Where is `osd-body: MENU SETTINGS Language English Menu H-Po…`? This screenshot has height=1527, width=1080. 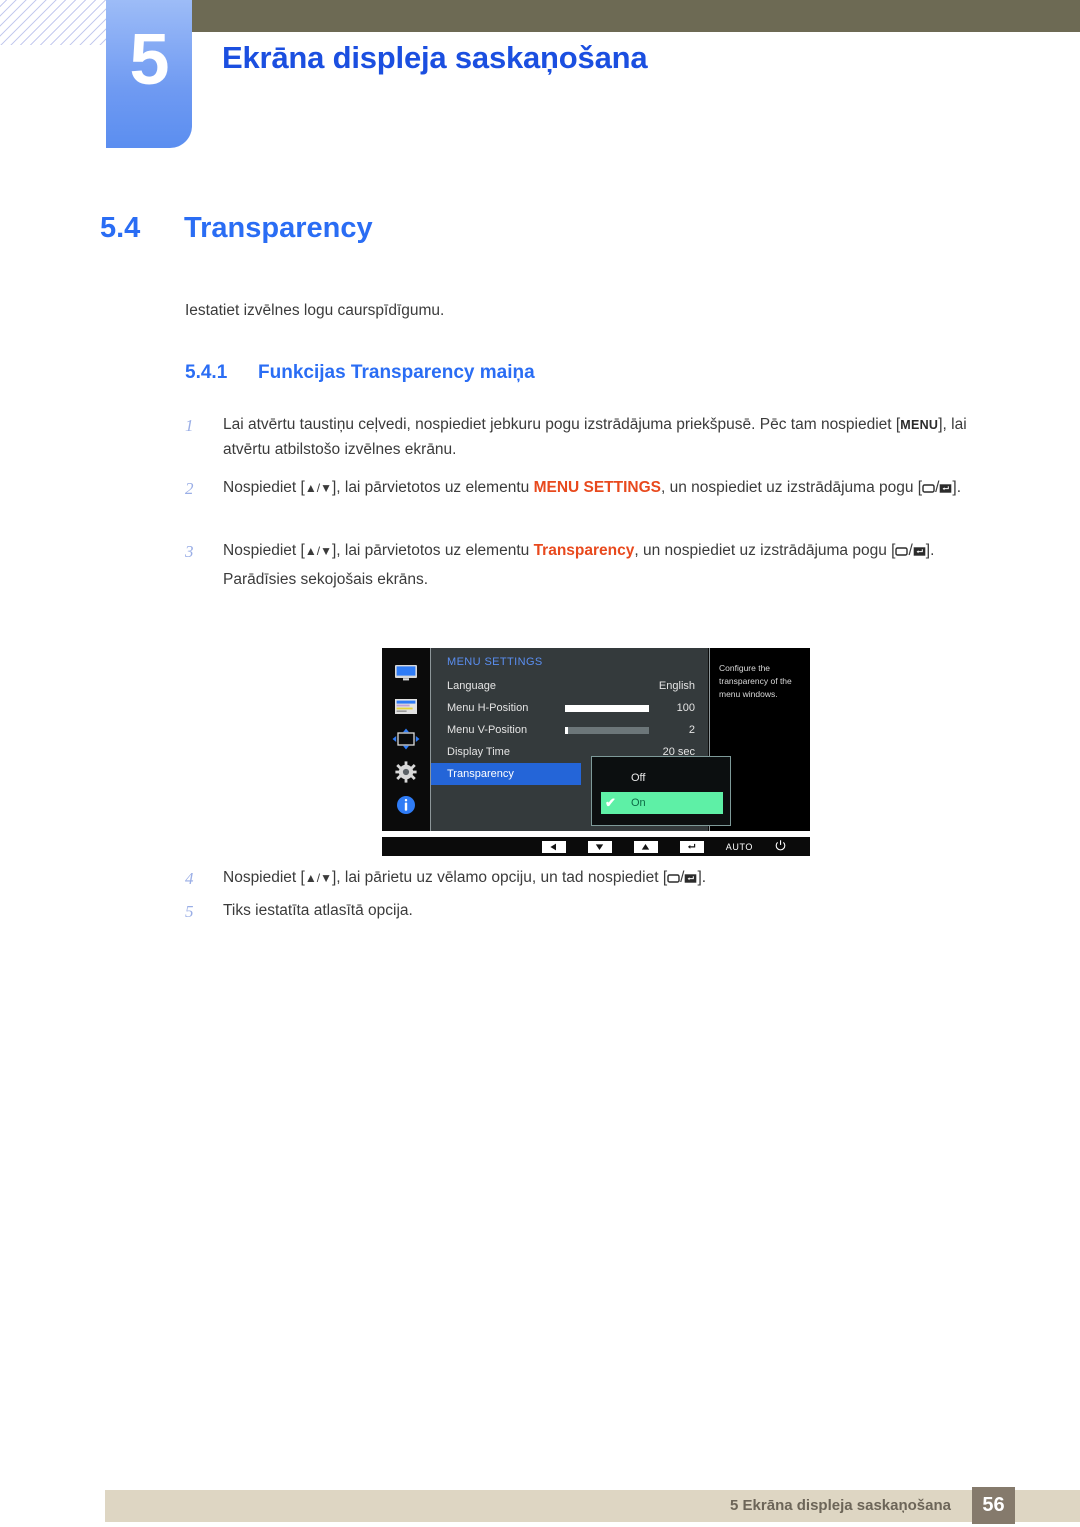
osd-body: MENU SETTINGS Language English Menu H-Po… is located at coordinates (596, 739).